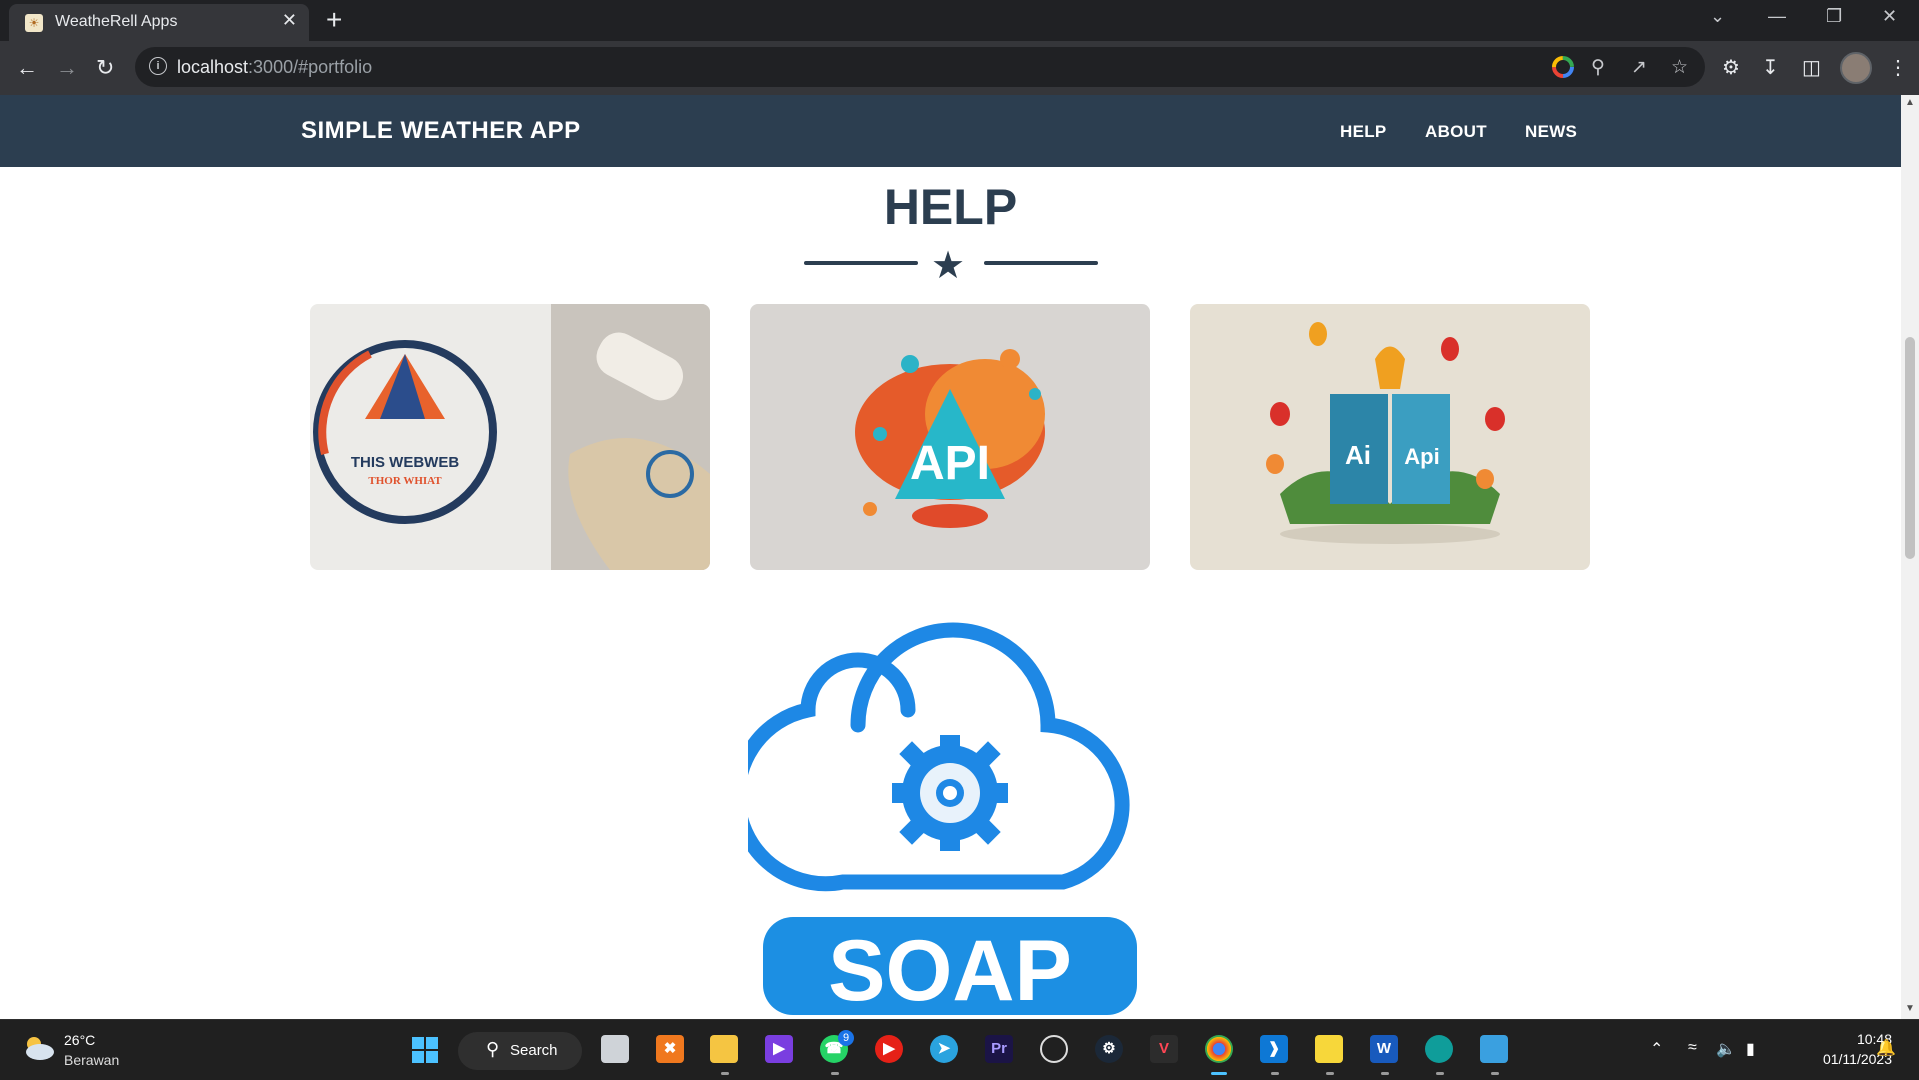 The image size is (1919, 1080). What do you see at coordinates (950, 971) in the screenshot?
I see `soap-text: SOAP` at bounding box center [950, 971].